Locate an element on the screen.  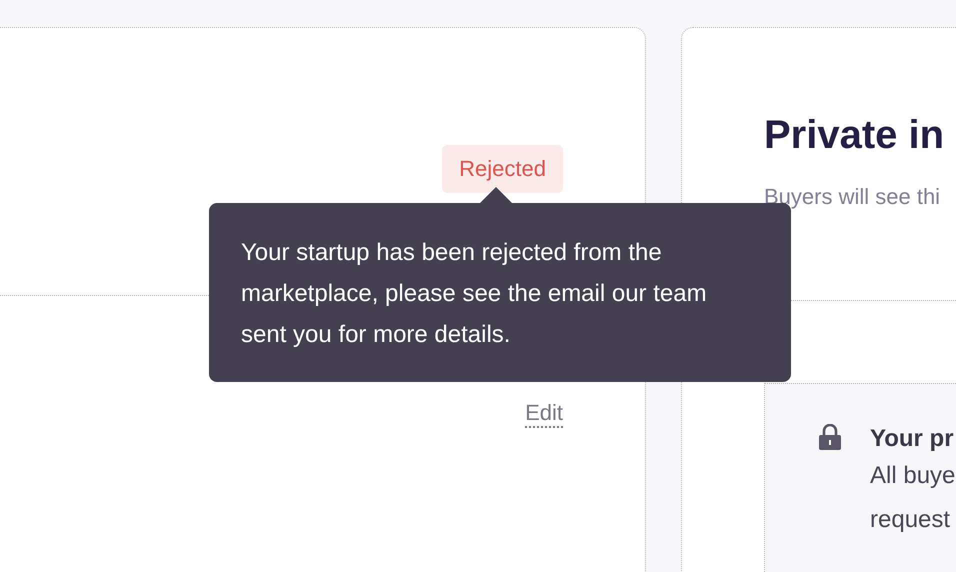
edit-link: Edit is located at coordinates (544, 414).